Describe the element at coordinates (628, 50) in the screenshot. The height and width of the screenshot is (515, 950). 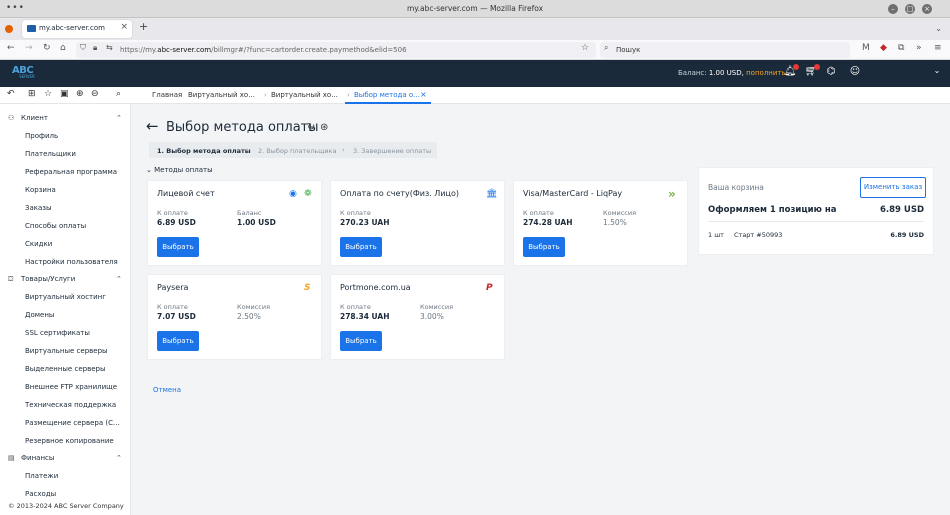
I see `search-placeholder: Пошук` at that location.